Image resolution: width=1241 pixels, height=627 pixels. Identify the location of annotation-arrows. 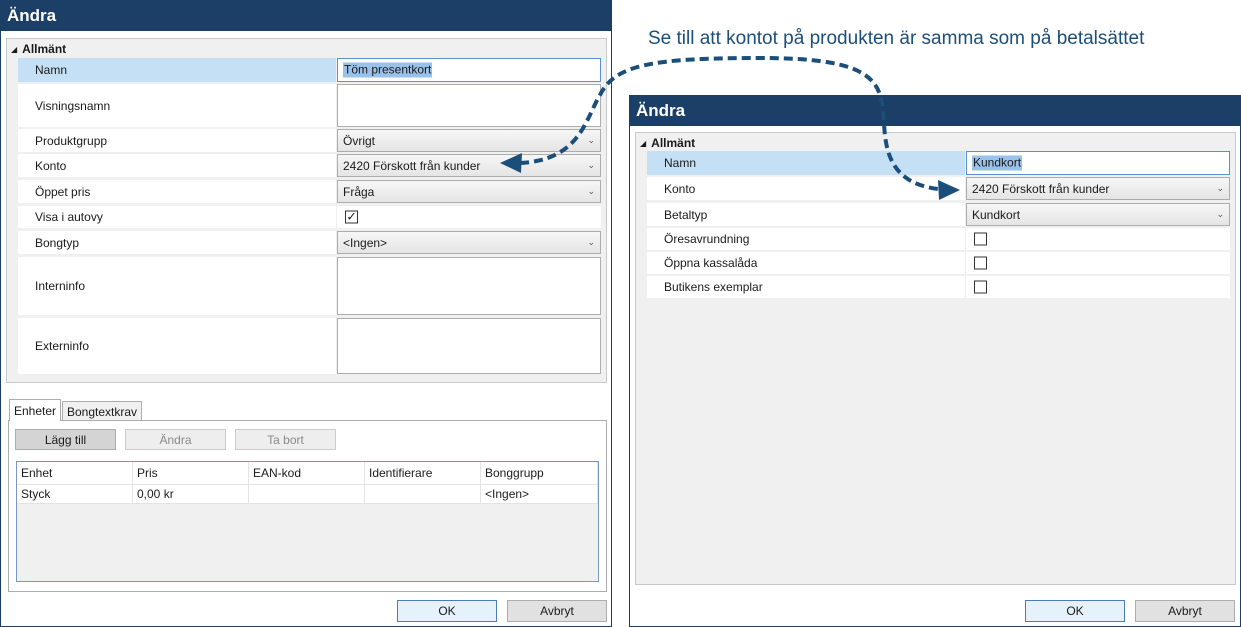
(730, 127).